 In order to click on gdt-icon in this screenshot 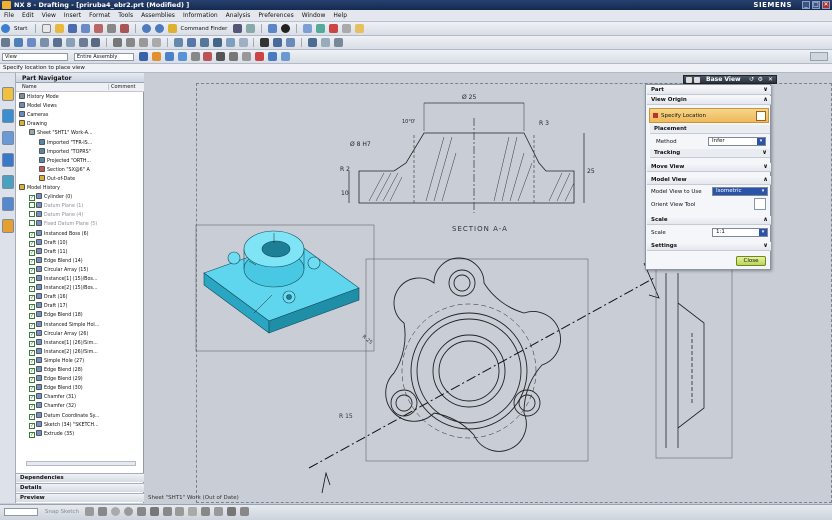, I will do `click(204, 42)`.